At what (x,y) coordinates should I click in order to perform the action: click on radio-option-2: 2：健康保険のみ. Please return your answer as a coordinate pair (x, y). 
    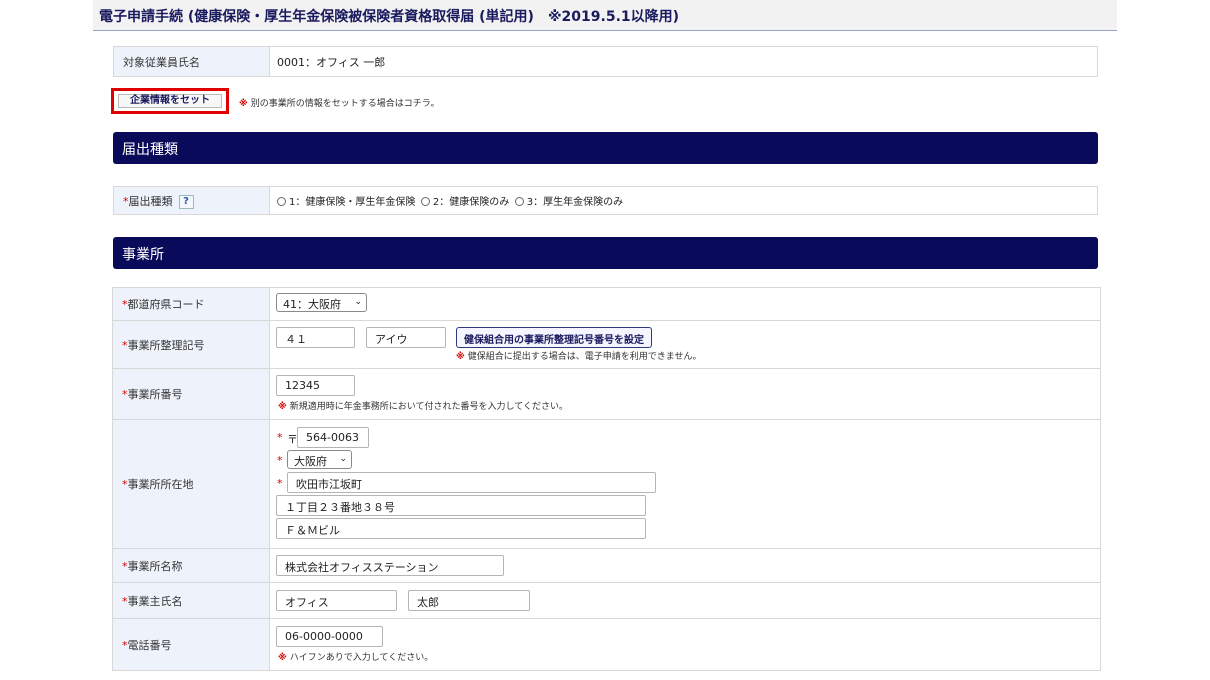
    Looking at the image, I should click on (464, 202).